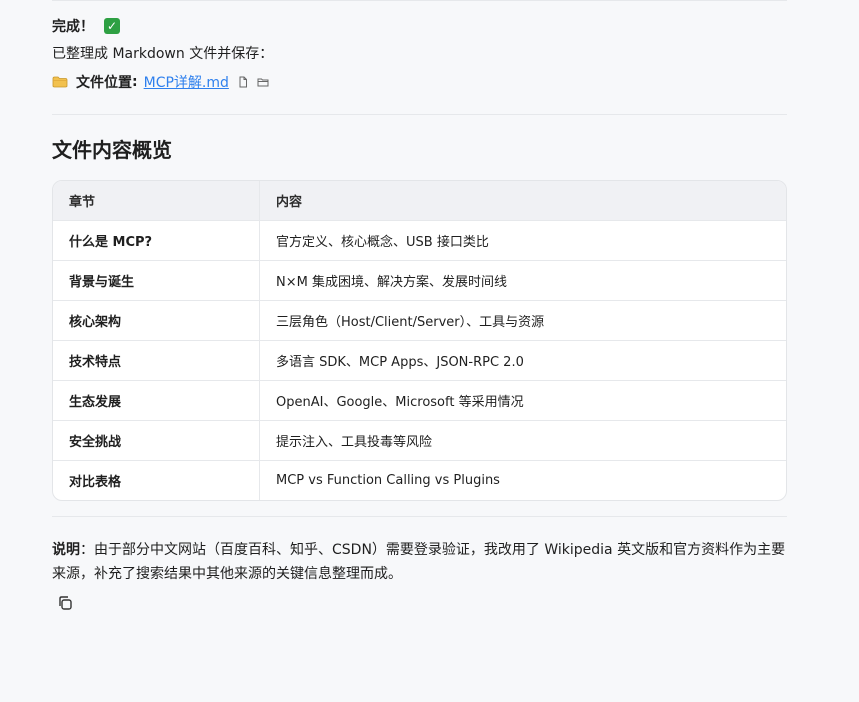 The height and width of the screenshot is (702, 859). I want to click on row-content: MCP vs Function Calling vs Plugins, so click(388, 480).